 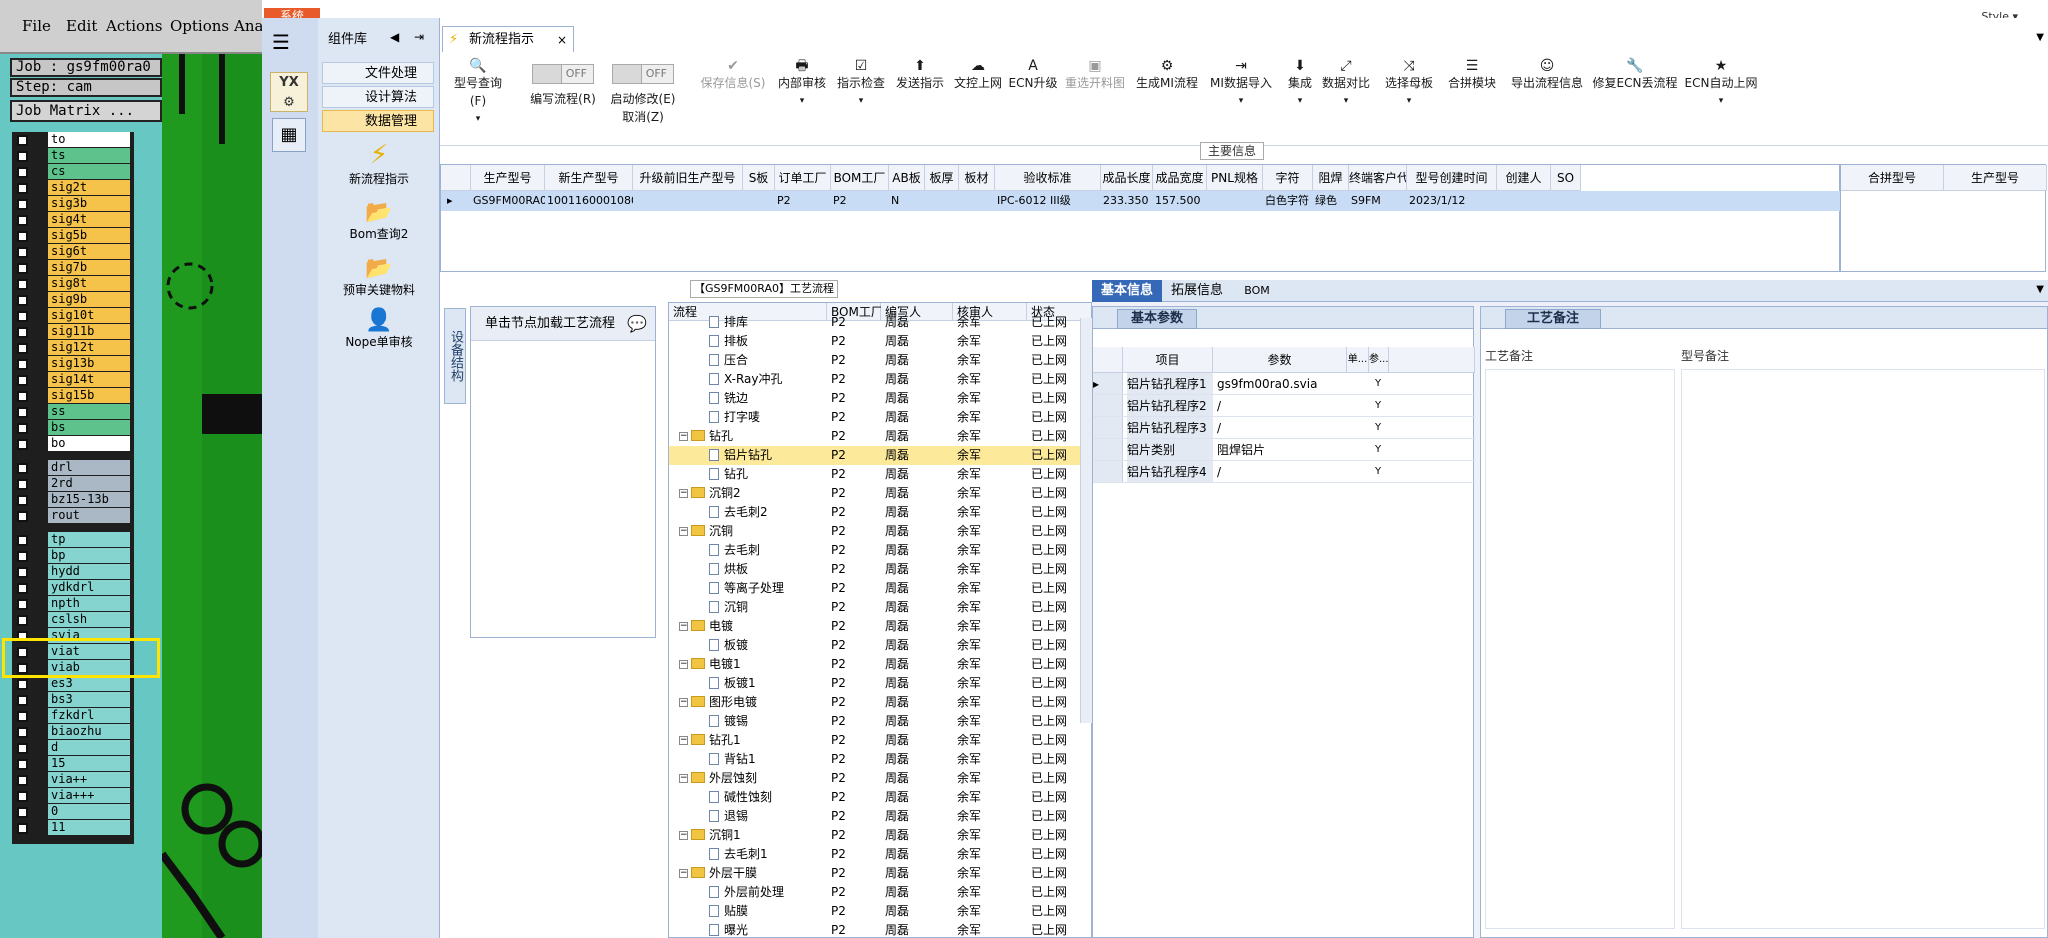 What do you see at coordinates (73, 620) in the screenshot?
I see `layer-row: cslsh` at bounding box center [73, 620].